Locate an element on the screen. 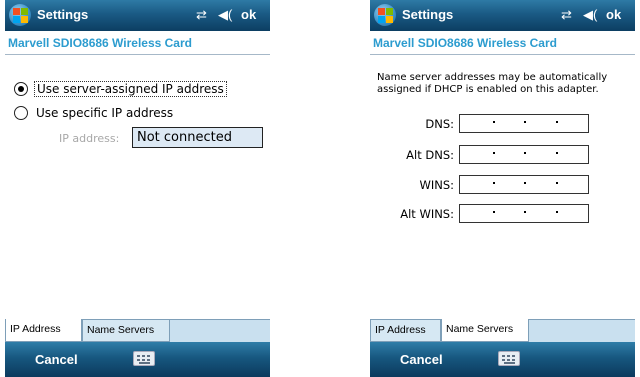  specific-ip-label: Use specific IP address is located at coordinates (104, 113).